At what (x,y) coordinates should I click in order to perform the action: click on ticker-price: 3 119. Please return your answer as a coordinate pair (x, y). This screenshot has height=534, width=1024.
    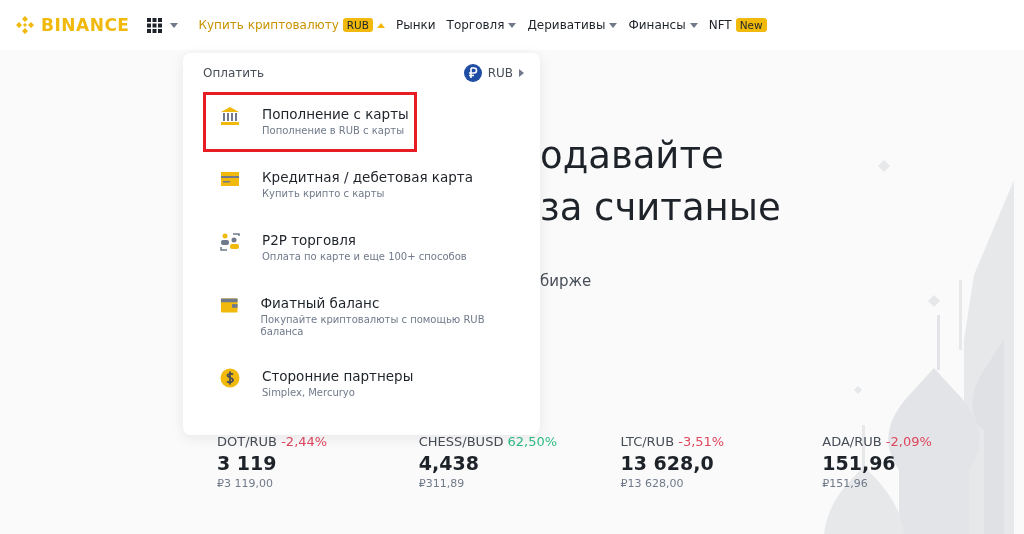
    Looking at the image, I should click on (247, 463).